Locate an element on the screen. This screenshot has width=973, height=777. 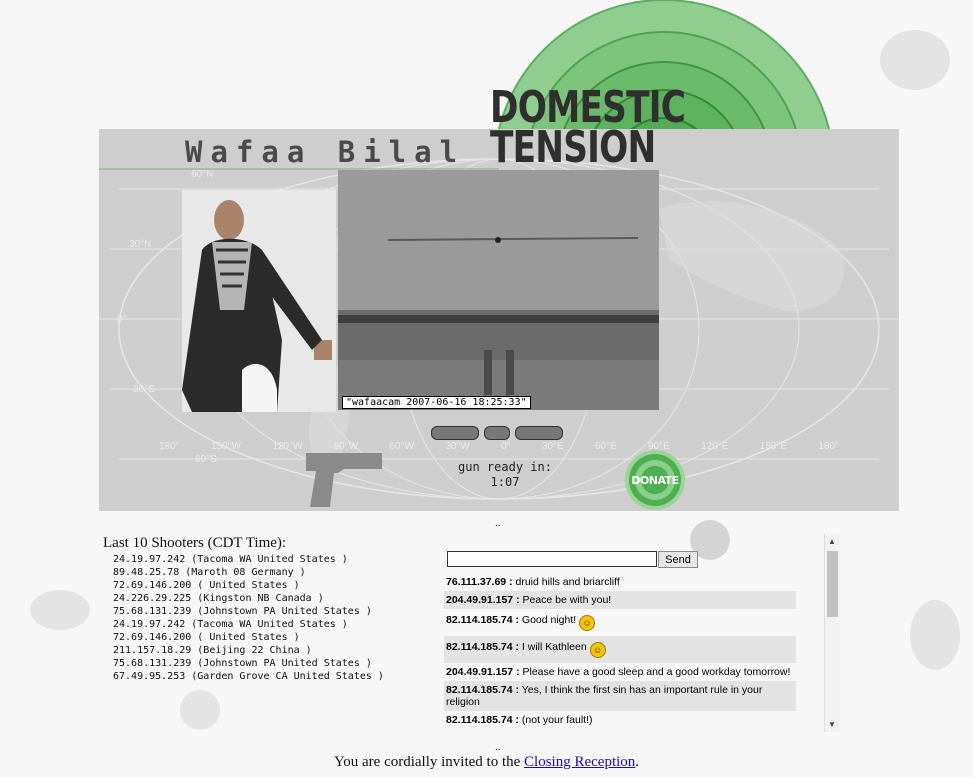
artist-figure is located at coordinates (259, 301).